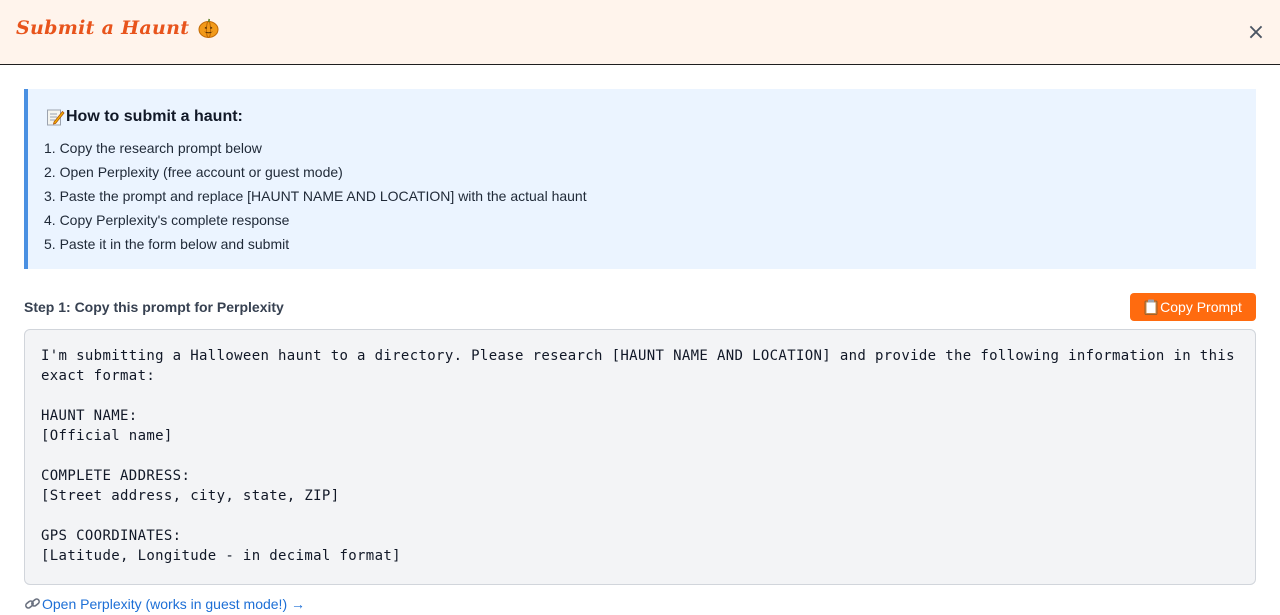 This screenshot has width=1280, height=615. Describe the element at coordinates (167, 244) in the screenshot. I see `instruction-step: 5. Paste it in the form below and submit` at that location.